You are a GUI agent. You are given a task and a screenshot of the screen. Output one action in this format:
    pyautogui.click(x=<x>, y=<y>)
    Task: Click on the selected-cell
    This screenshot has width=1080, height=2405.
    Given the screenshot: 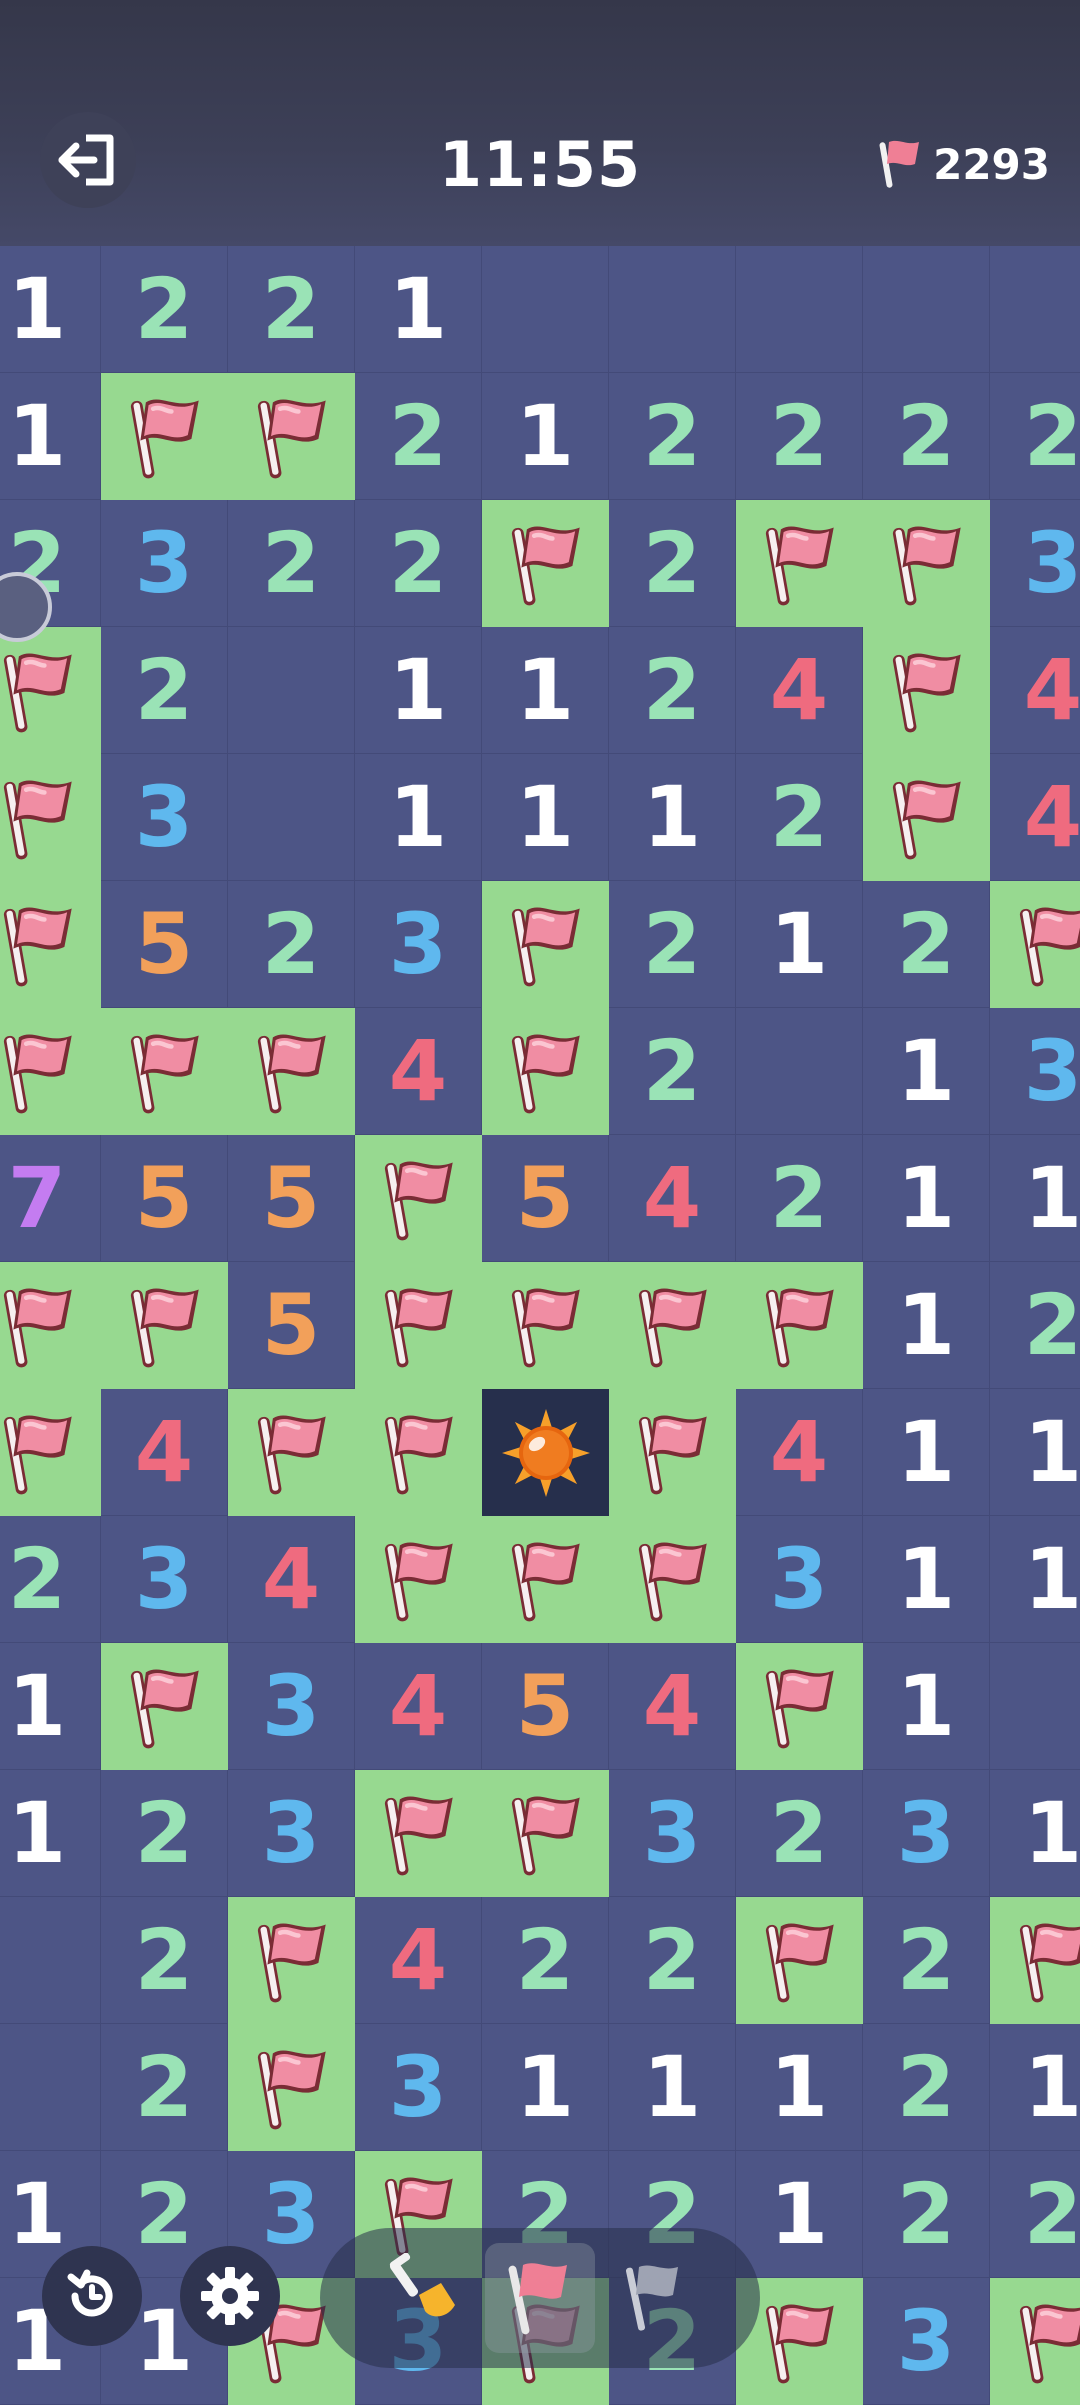 What is the action you would take?
    pyautogui.click(x=545, y=1452)
    